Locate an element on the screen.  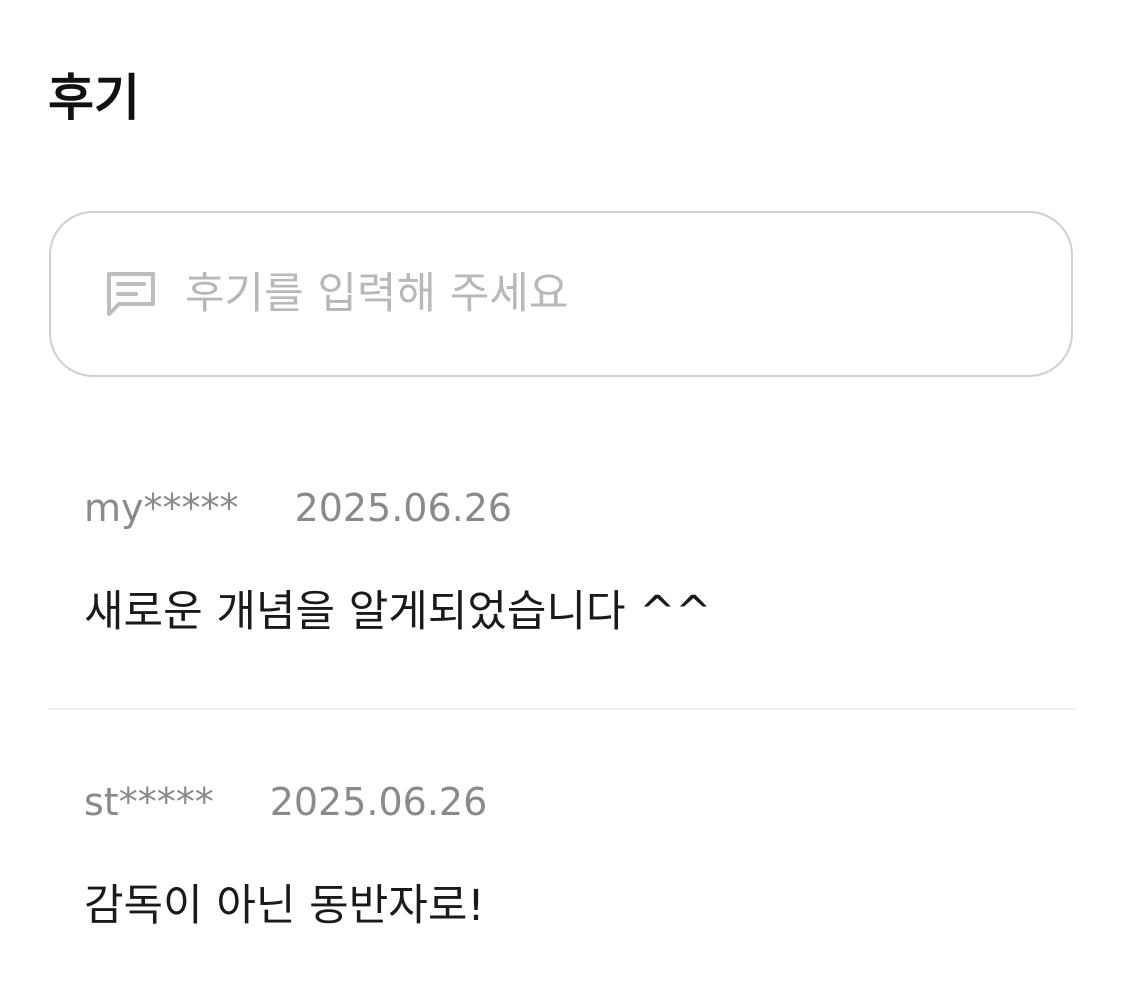
section-title: 후기 is located at coordinates (94, 98).